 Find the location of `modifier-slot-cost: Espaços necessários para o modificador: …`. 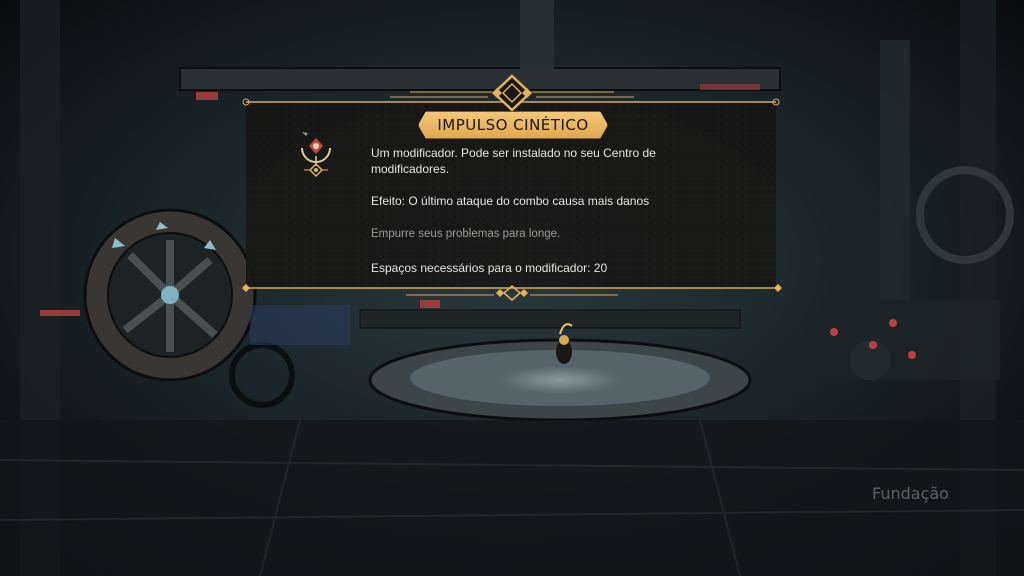

modifier-slot-cost: Espaços necessários para o modificador: … is located at coordinates (489, 268).